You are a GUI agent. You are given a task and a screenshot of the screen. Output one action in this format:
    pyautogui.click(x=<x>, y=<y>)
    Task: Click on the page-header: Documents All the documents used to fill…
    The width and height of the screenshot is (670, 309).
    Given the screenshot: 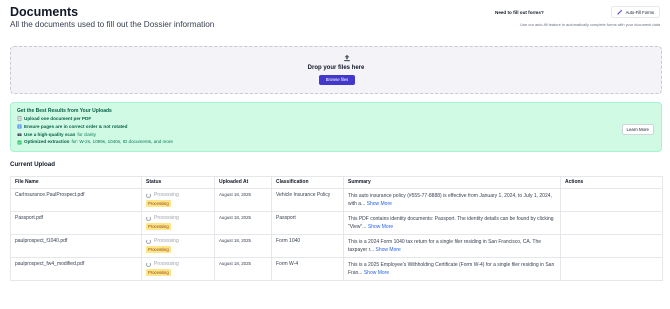 What is the action you would take?
    pyautogui.click(x=112, y=17)
    